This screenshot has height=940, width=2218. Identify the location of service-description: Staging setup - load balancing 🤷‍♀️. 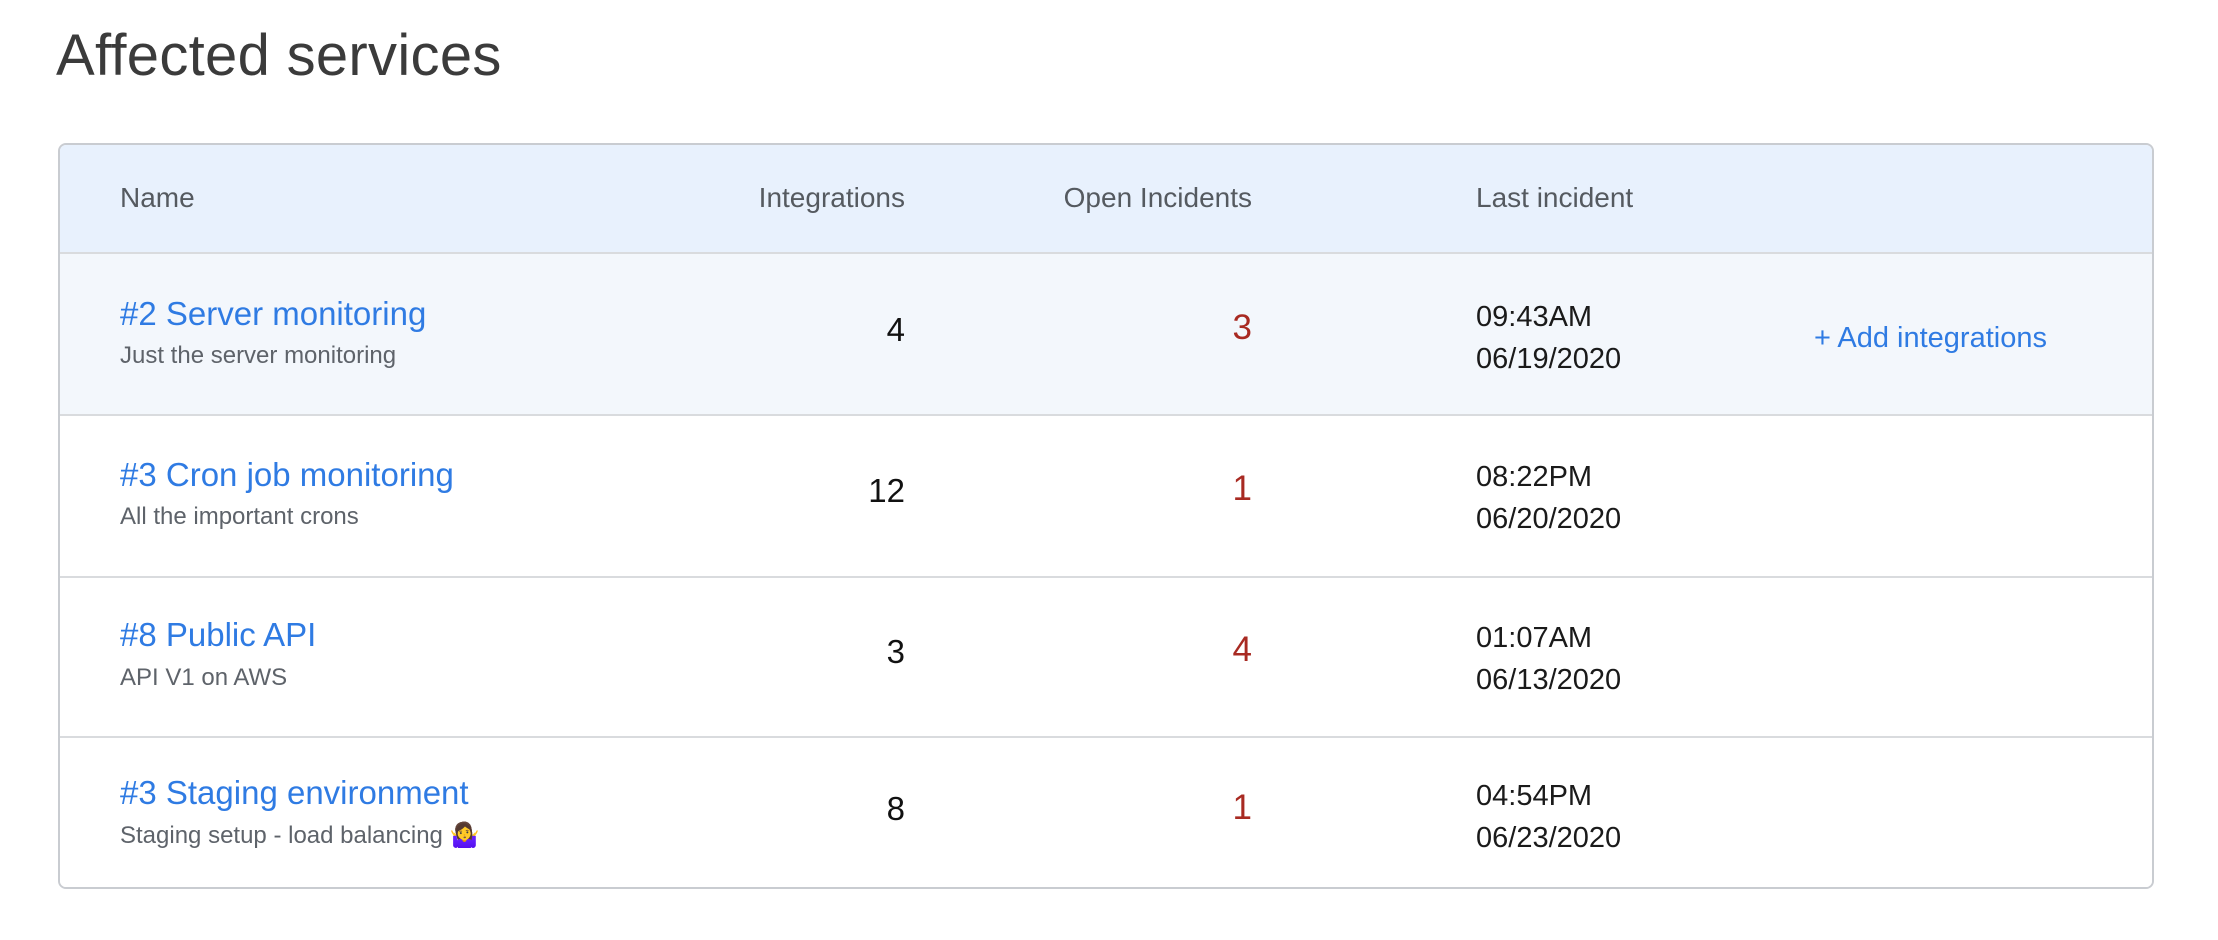
(300, 835).